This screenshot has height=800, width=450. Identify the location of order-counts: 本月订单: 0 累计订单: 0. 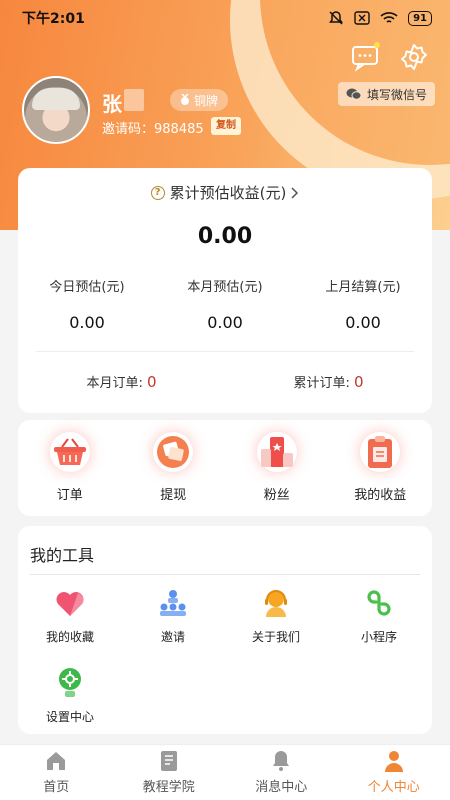
(225, 381).